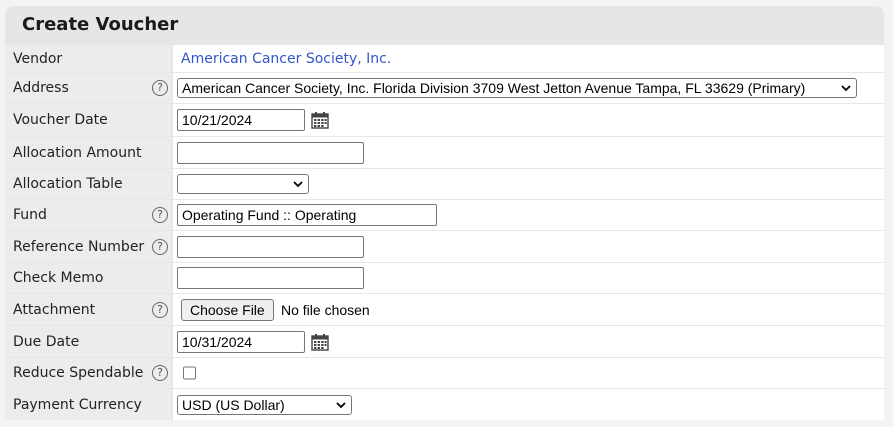  Describe the element at coordinates (227, 309) in the screenshot. I see `choose-file-button: Choose File` at that location.